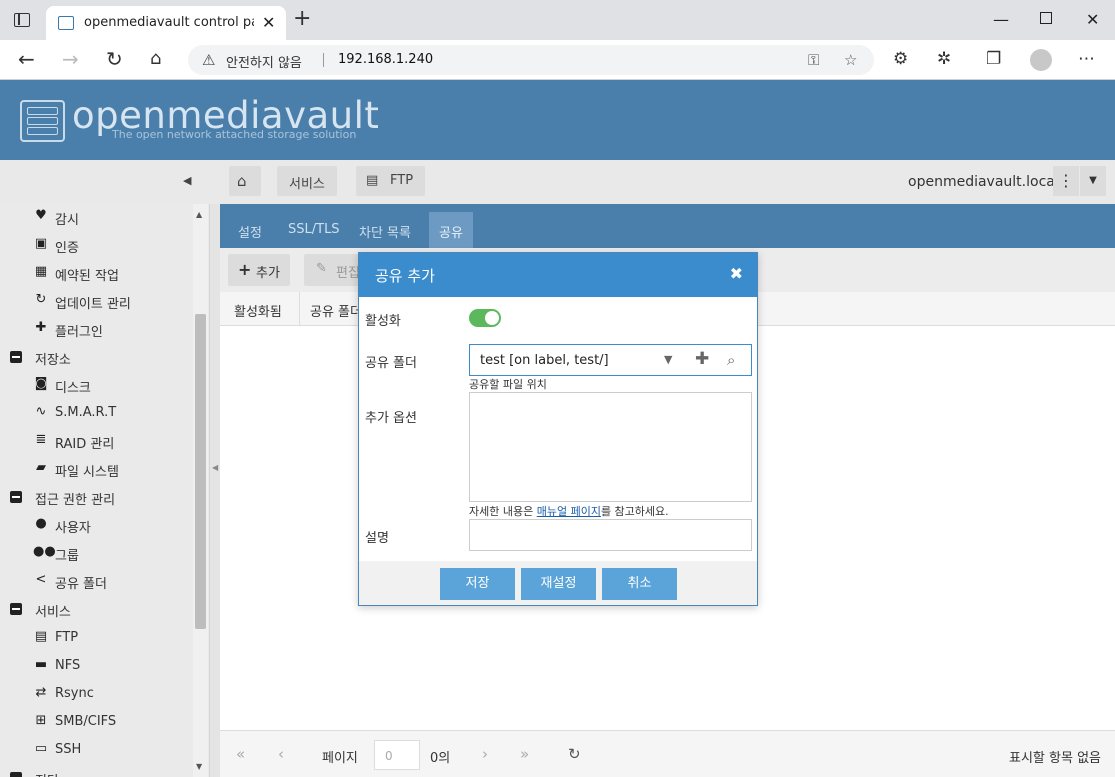  What do you see at coordinates (557, 20) in the screenshot?
I see `browser-tab-bar: openmediavault control panel - c ✕ + — ✕` at bounding box center [557, 20].